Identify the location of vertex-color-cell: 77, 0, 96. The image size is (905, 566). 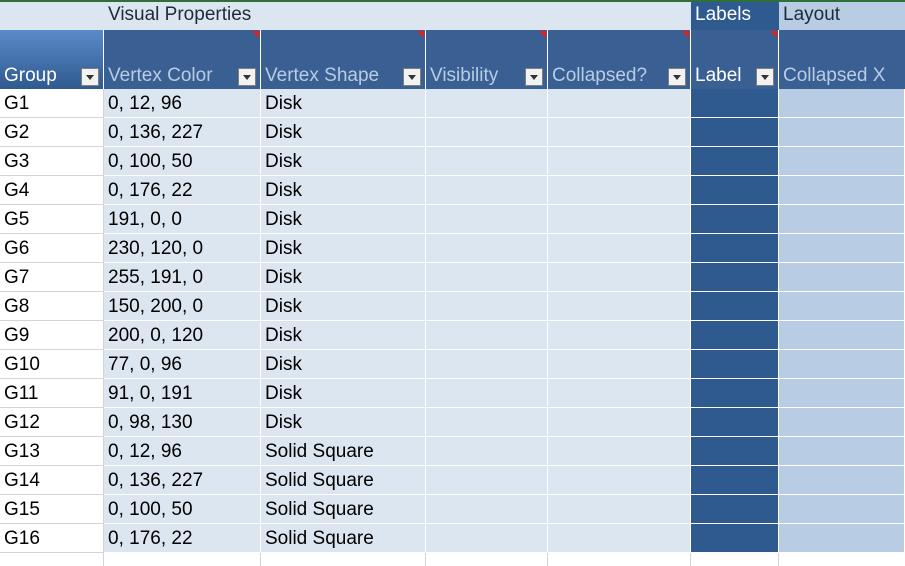
(182, 364).